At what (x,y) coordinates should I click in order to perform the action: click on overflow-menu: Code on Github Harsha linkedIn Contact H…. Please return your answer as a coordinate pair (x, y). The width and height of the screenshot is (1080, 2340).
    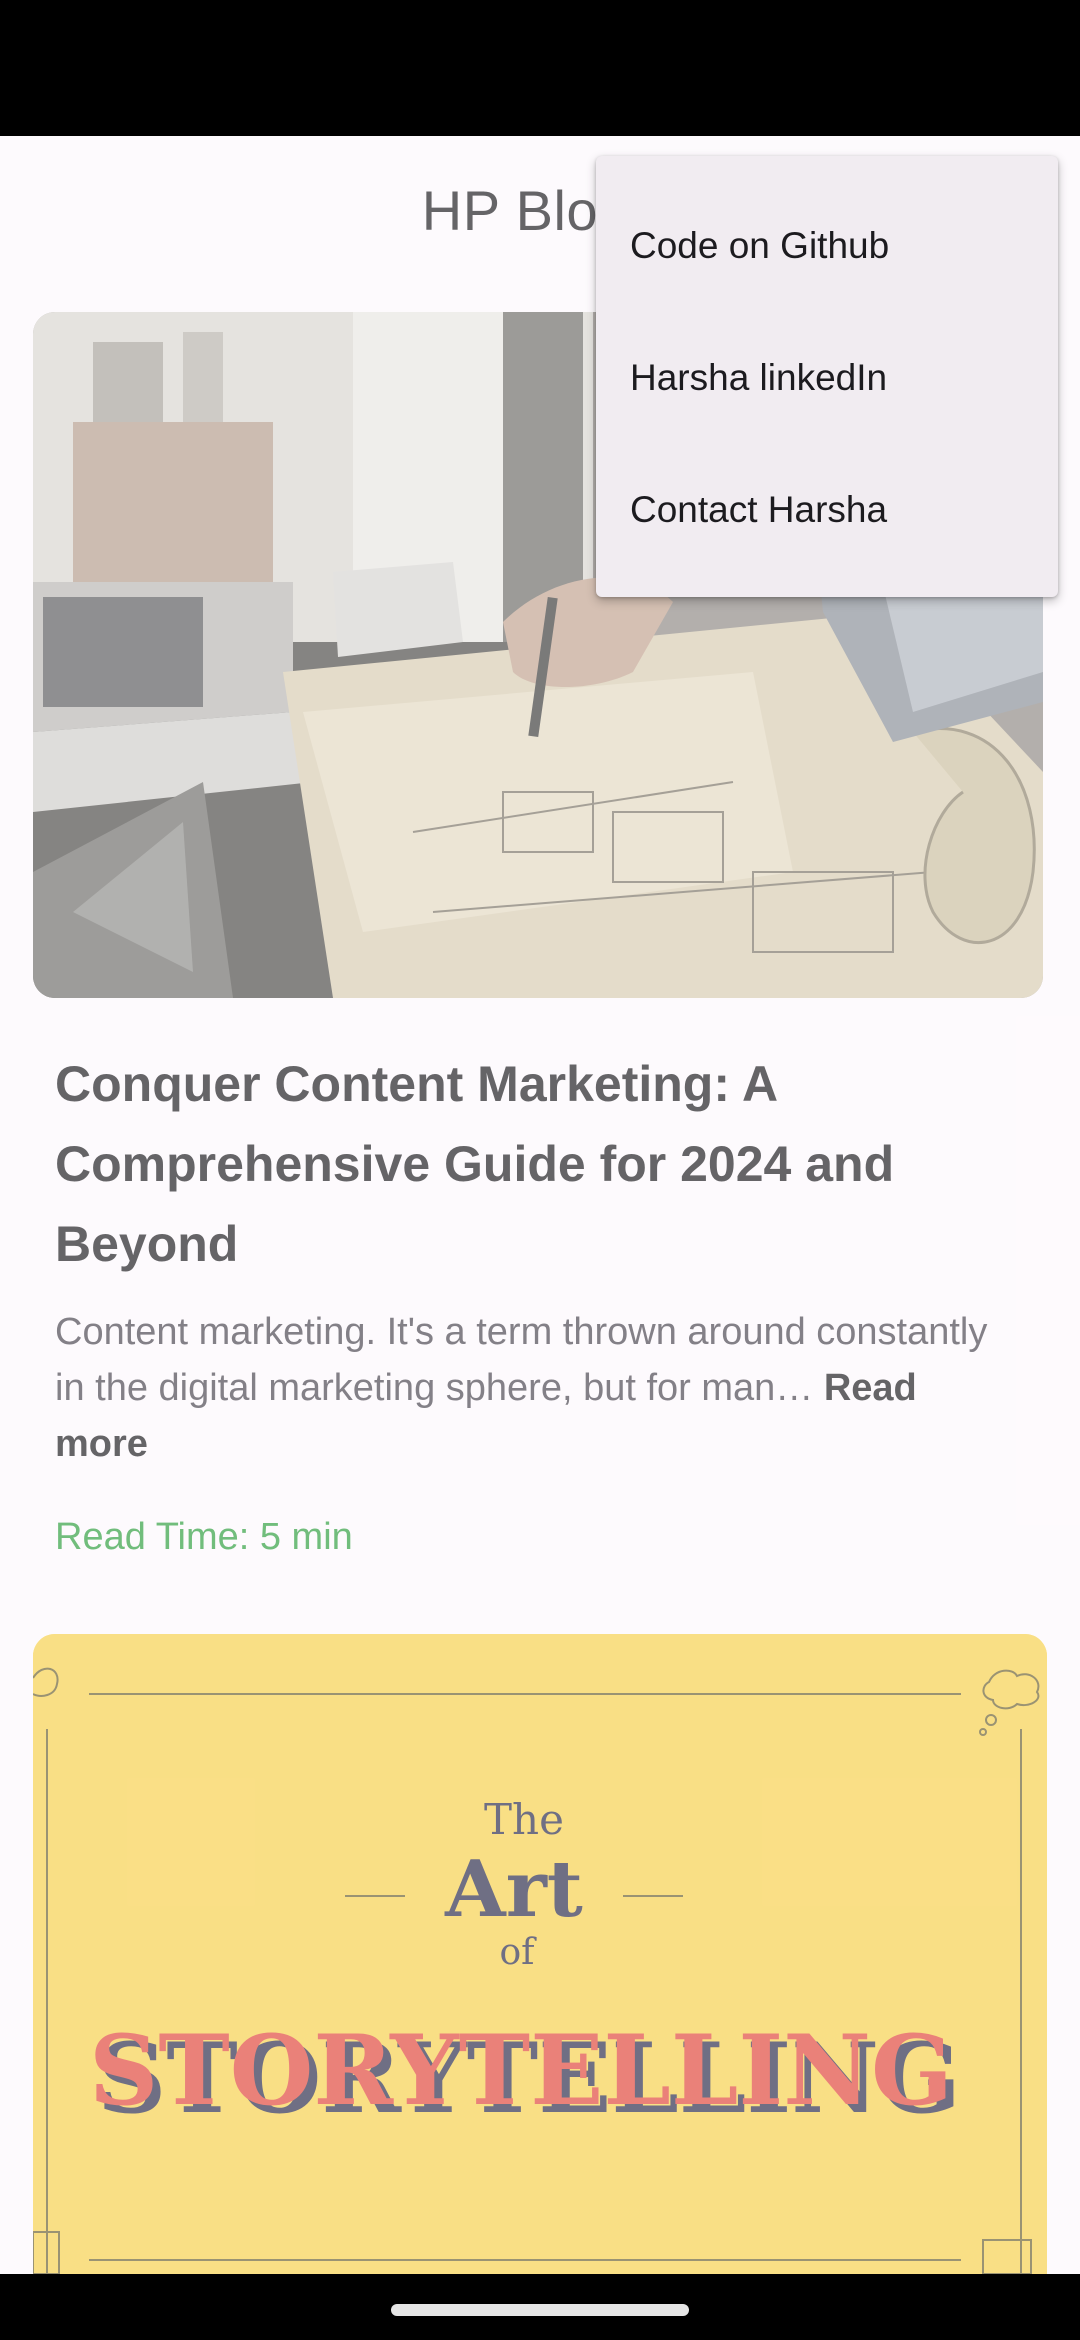
    Looking at the image, I should click on (827, 376).